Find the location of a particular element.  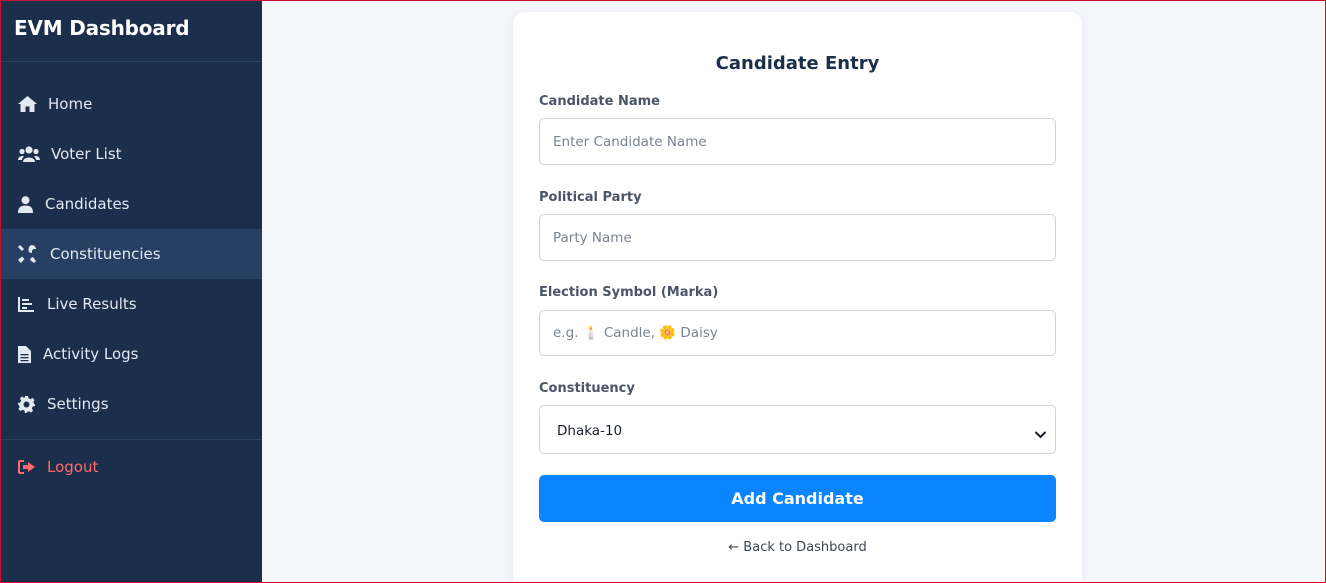

back-to-dashboard-link: ← Back to Dashboard is located at coordinates (797, 547).